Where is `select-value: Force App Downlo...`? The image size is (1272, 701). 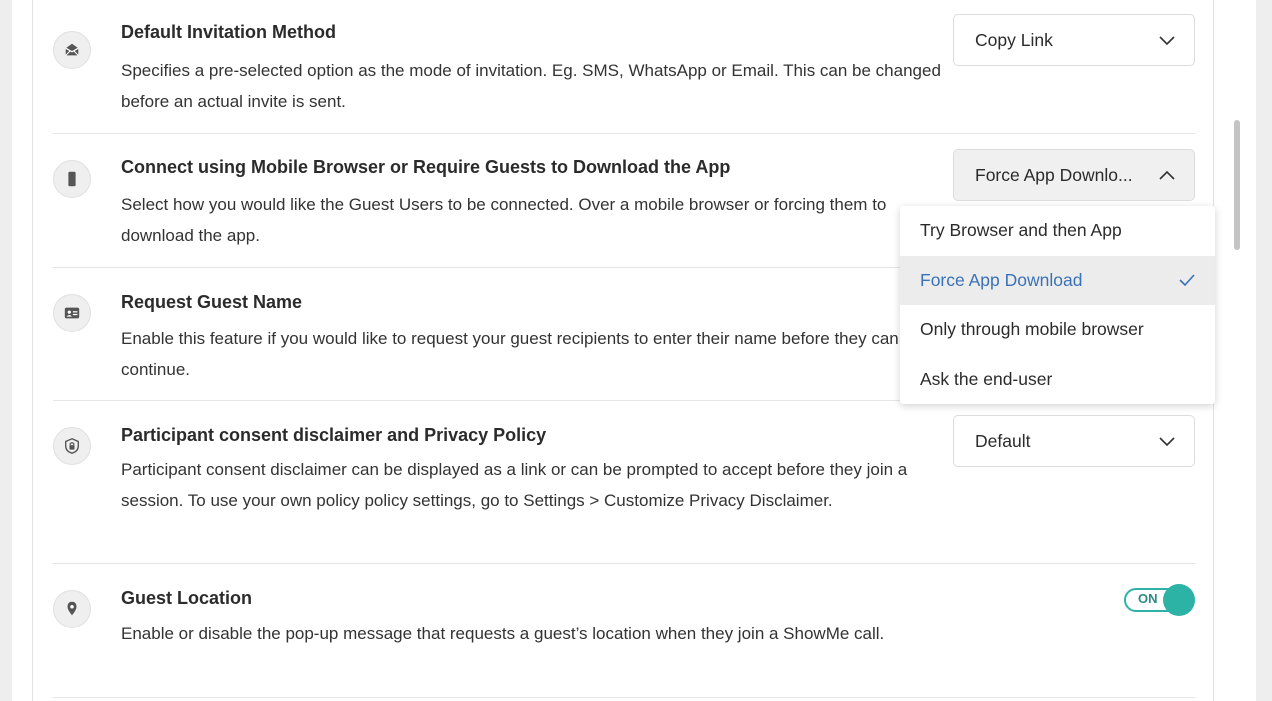 select-value: Force App Downlo... is located at coordinates (1054, 174).